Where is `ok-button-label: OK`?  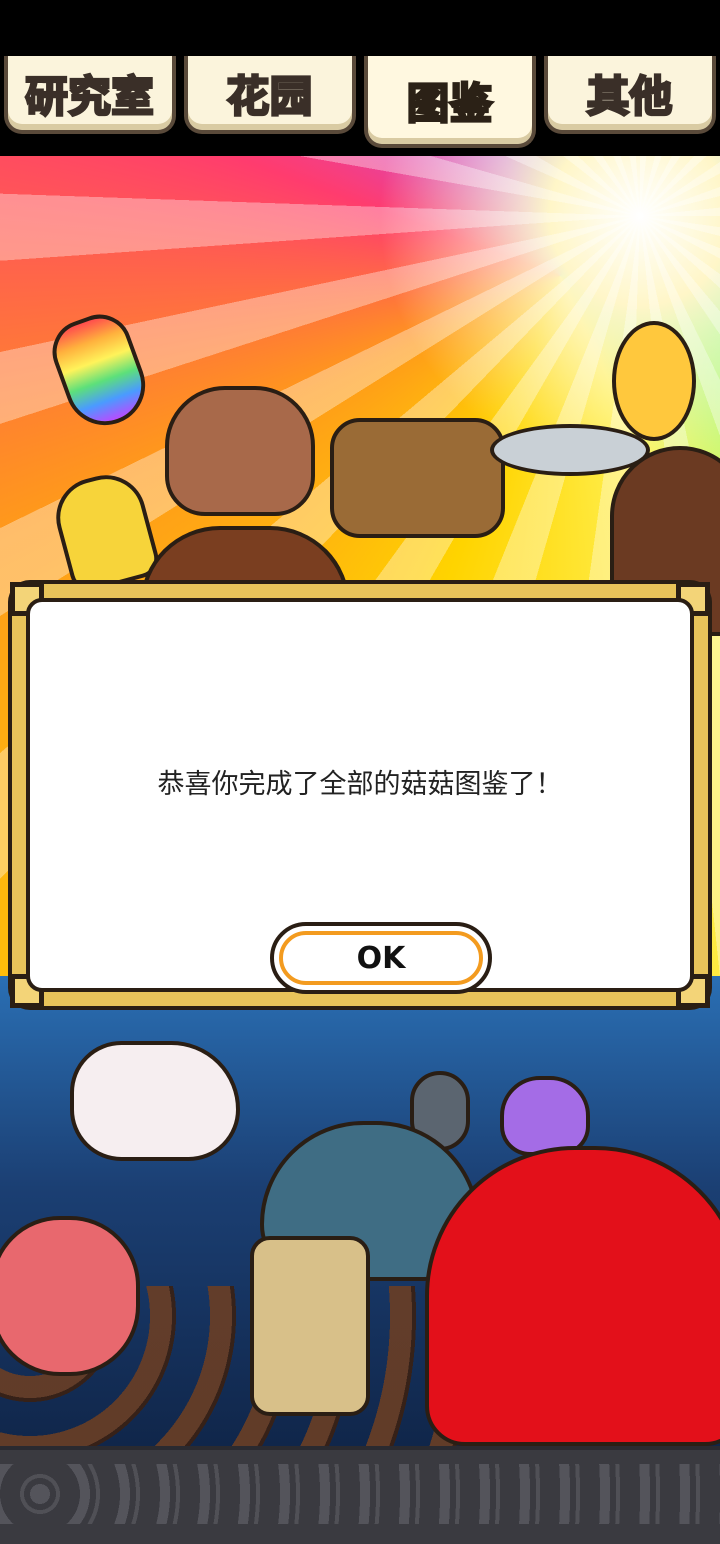
ok-button-label: OK is located at coordinates (381, 958).